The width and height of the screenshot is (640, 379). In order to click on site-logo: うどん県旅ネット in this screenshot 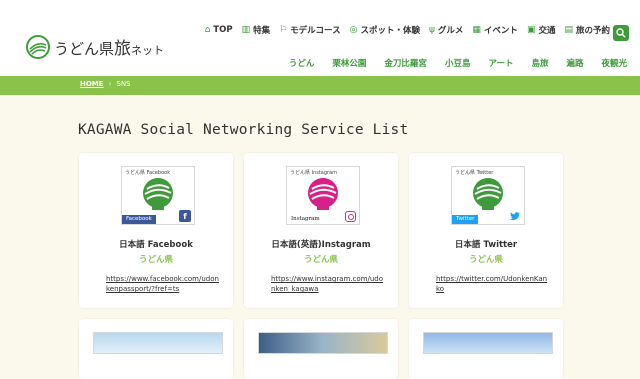, I will do `click(95, 46)`.